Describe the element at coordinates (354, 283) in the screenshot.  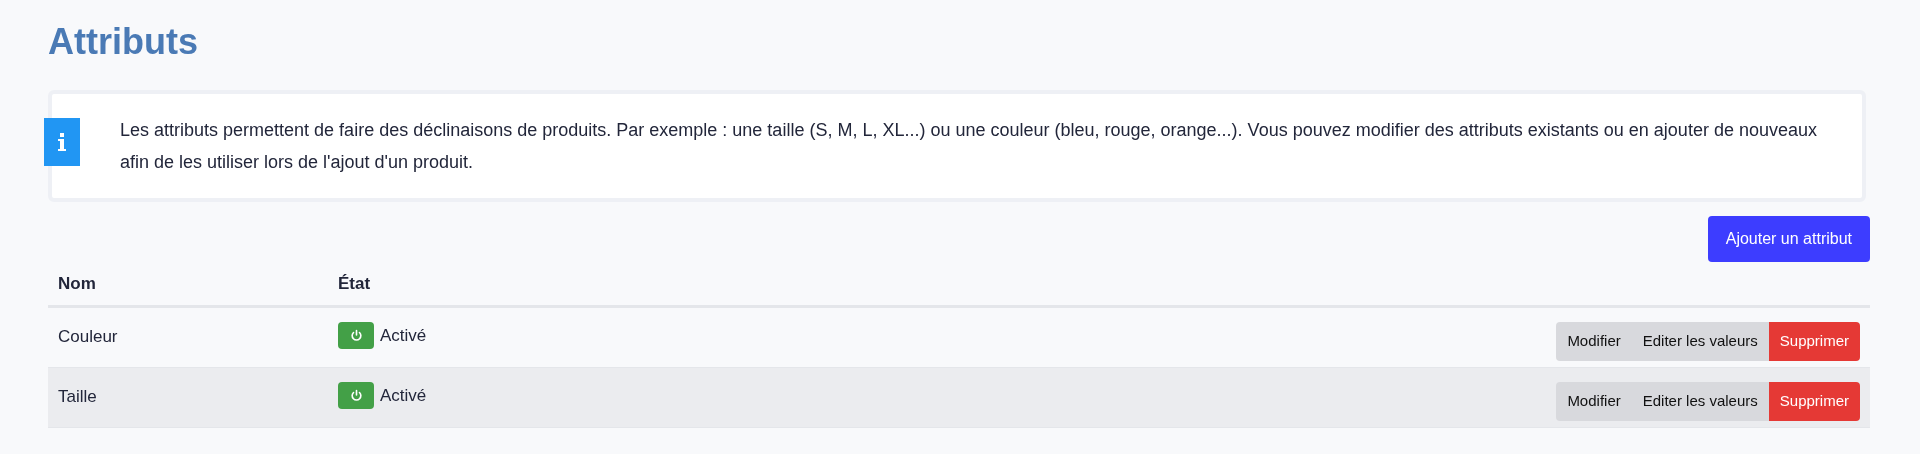
I see `column-header: État` at that location.